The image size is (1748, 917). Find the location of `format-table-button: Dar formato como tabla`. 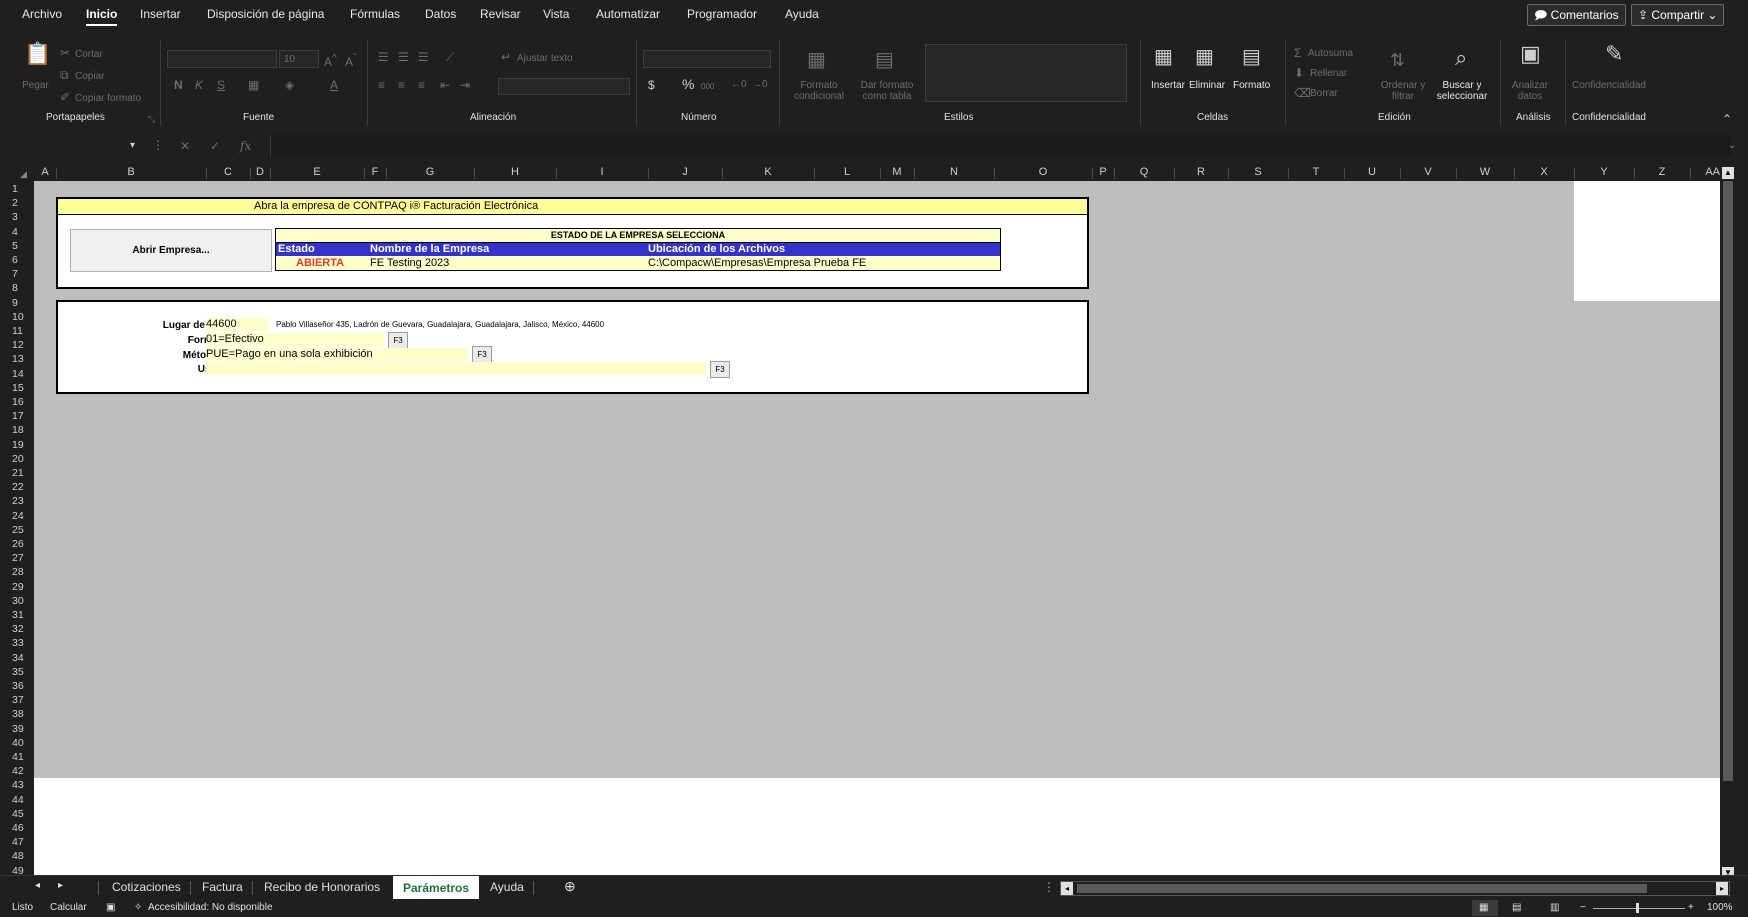

format-table-button: Dar formato como tabla is located at coordinates (887, 91).